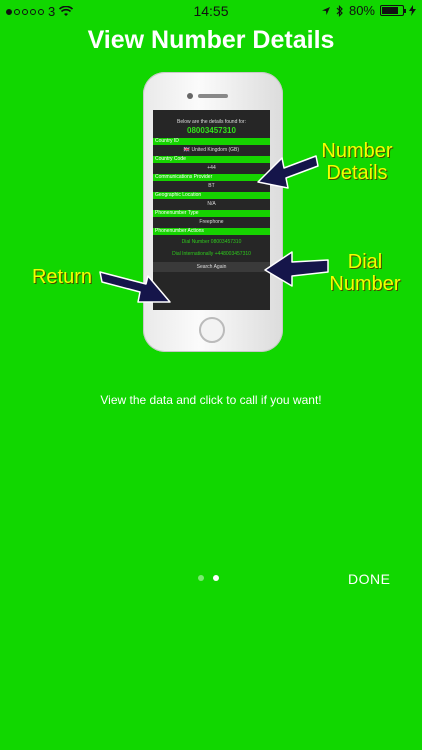 Image resolution: width=422 pixels, height=750 pixels. I want to click on annotation-dial-number: Dial Number, so click(365, 273).